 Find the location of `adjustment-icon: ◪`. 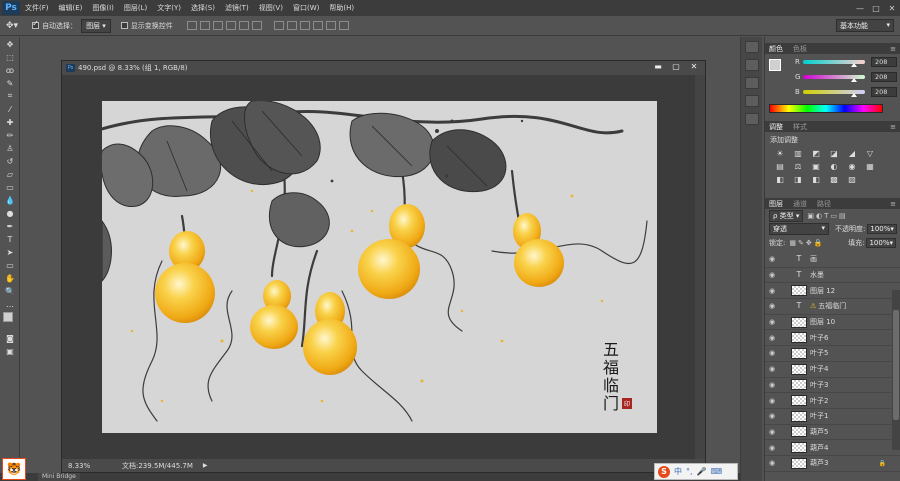

adjustment-icon: ◪ is located at coordinates (834, 153).